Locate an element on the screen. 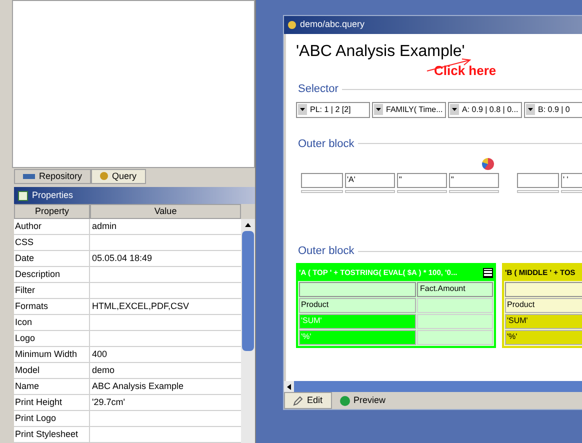 The width and height of the screenshot is (582, 443). grid-icon is located at coordinates (488, 273).